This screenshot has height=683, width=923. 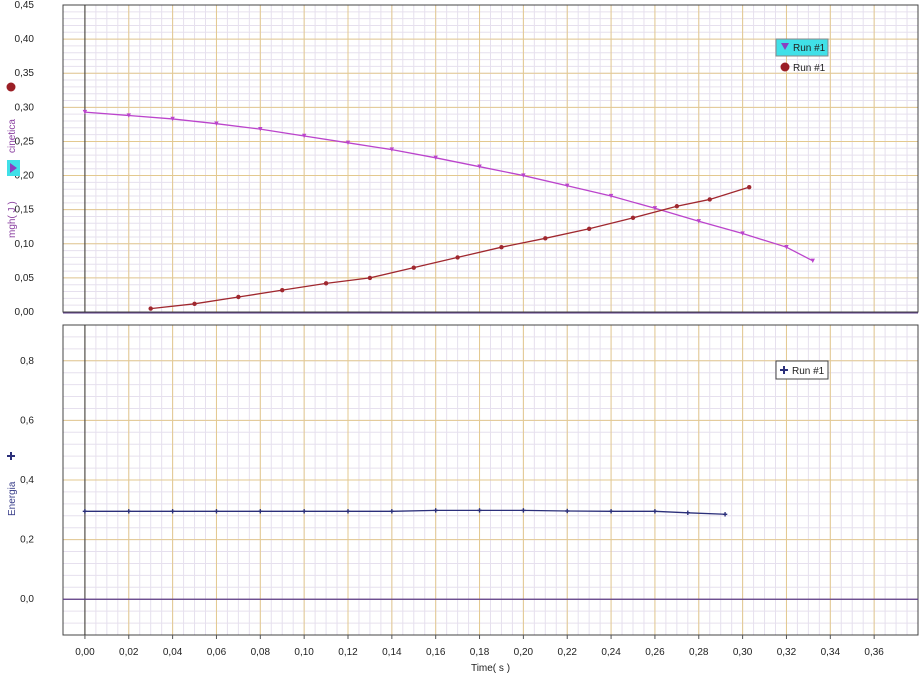 What do you see at coordinates (27, 361) in the screenshot?
I see `bottom-y-tick-label: 0,8` at bounding box center [27, 361].